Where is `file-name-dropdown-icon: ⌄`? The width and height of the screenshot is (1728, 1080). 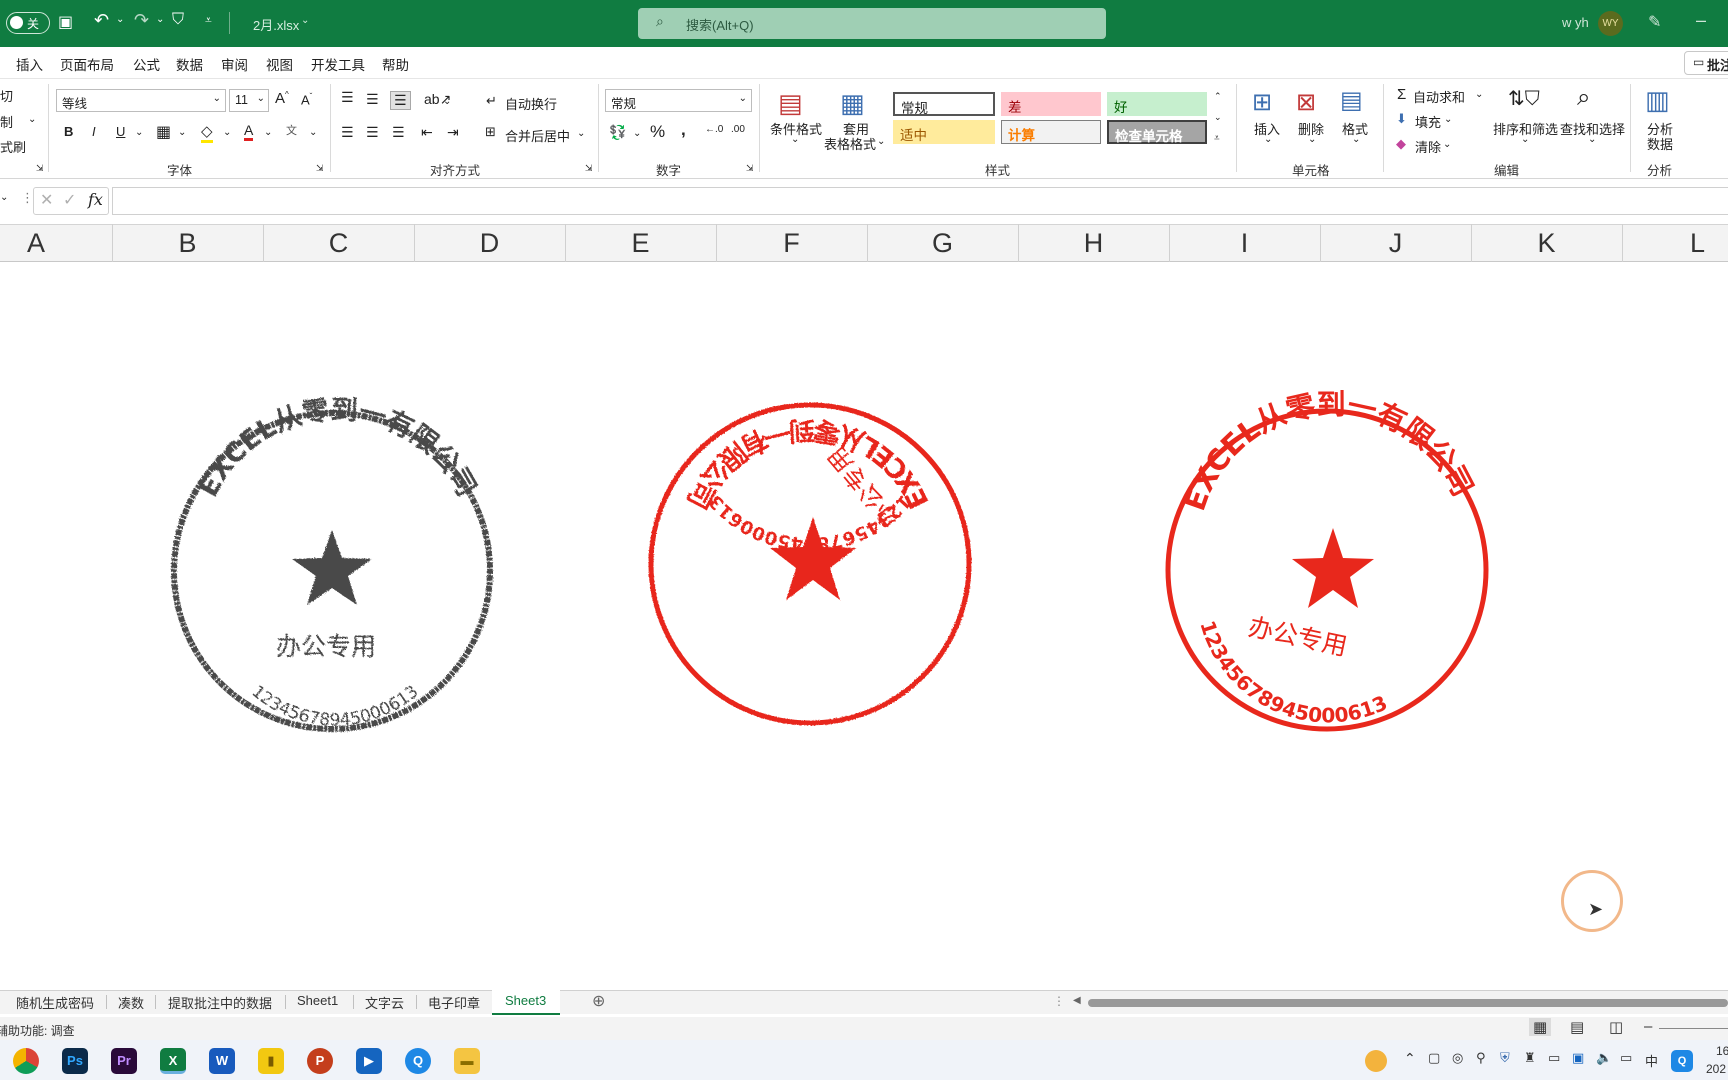 file-name-dropdown-icon: ⌄ is located at coordinates (305, 20).